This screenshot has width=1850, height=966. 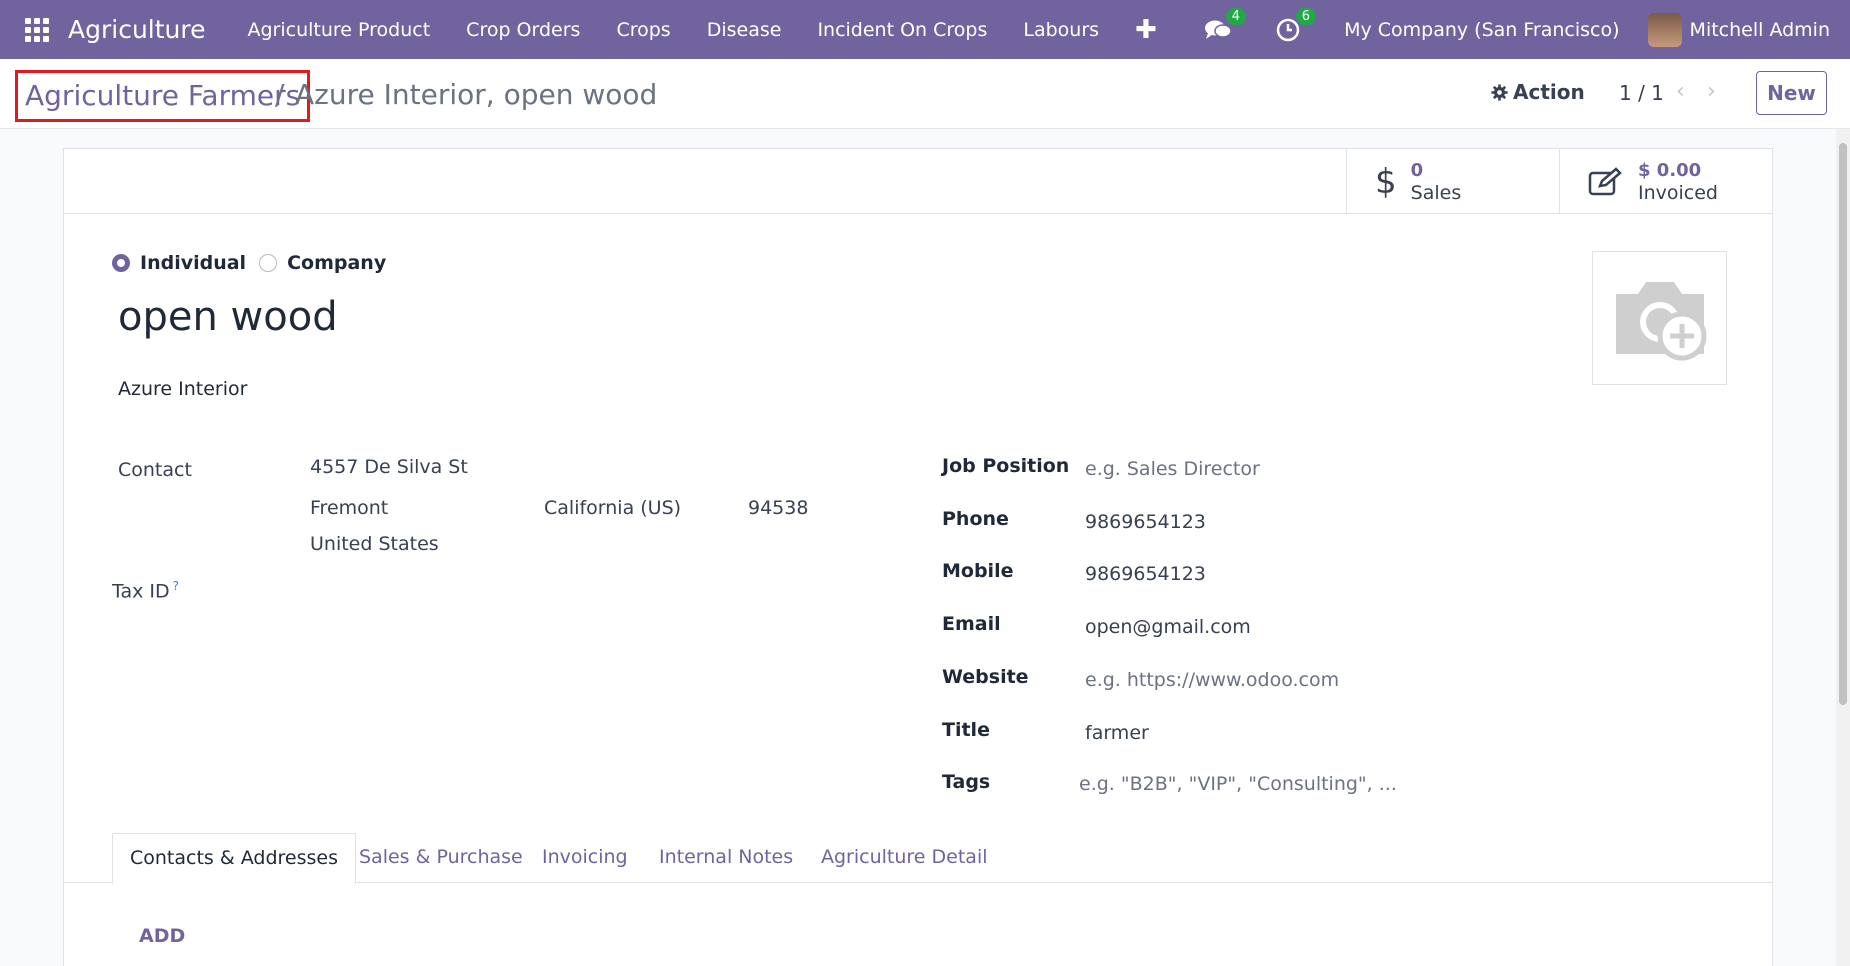 I want to click on radio-company-label: Company, so click(x=336, y=263).